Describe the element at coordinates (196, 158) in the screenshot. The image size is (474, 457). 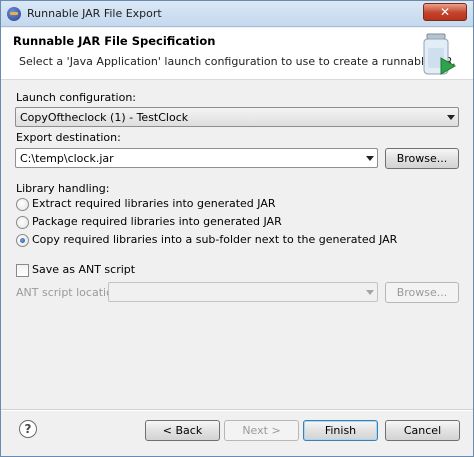
I see `export-destination-input: C:\temp\clock.jar` at that location.